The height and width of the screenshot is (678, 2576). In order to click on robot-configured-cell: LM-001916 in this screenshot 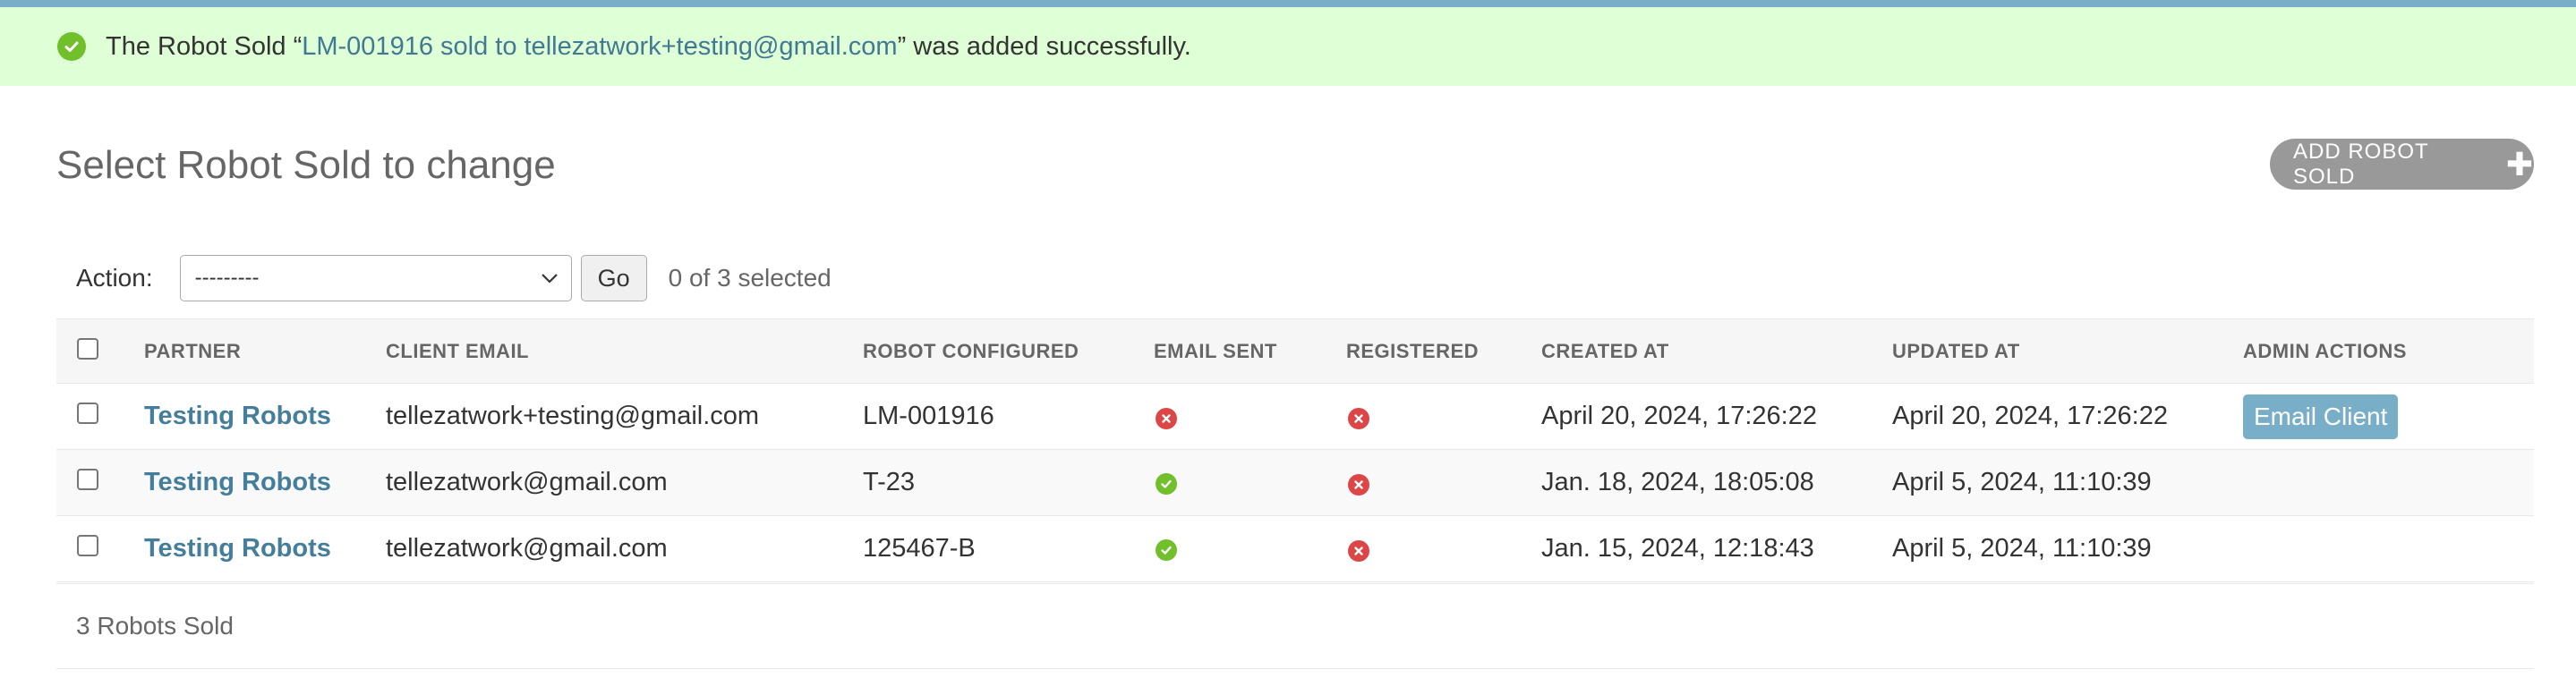, I will do `click(928, 416)`.